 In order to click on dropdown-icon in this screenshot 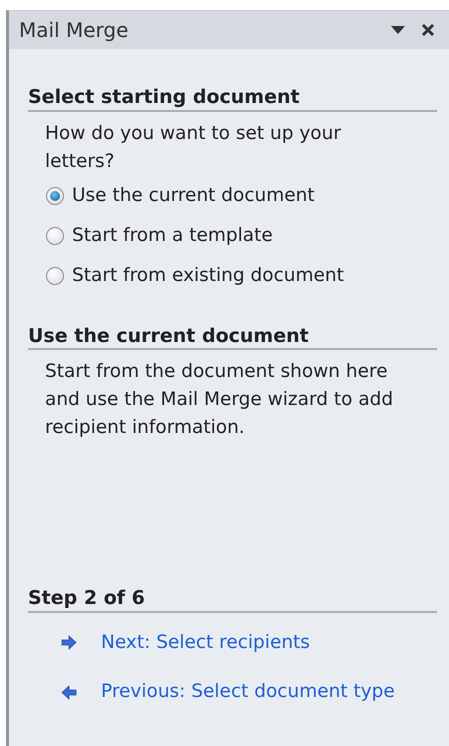, I will do `click(398, 30)`.